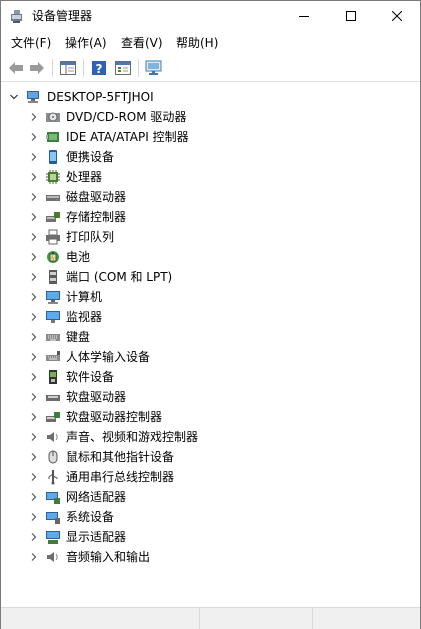 This screenshot has height=629, width=421. I want to click on tree-item-label: 端口 (COM 和 LPT), so click(119, 277).